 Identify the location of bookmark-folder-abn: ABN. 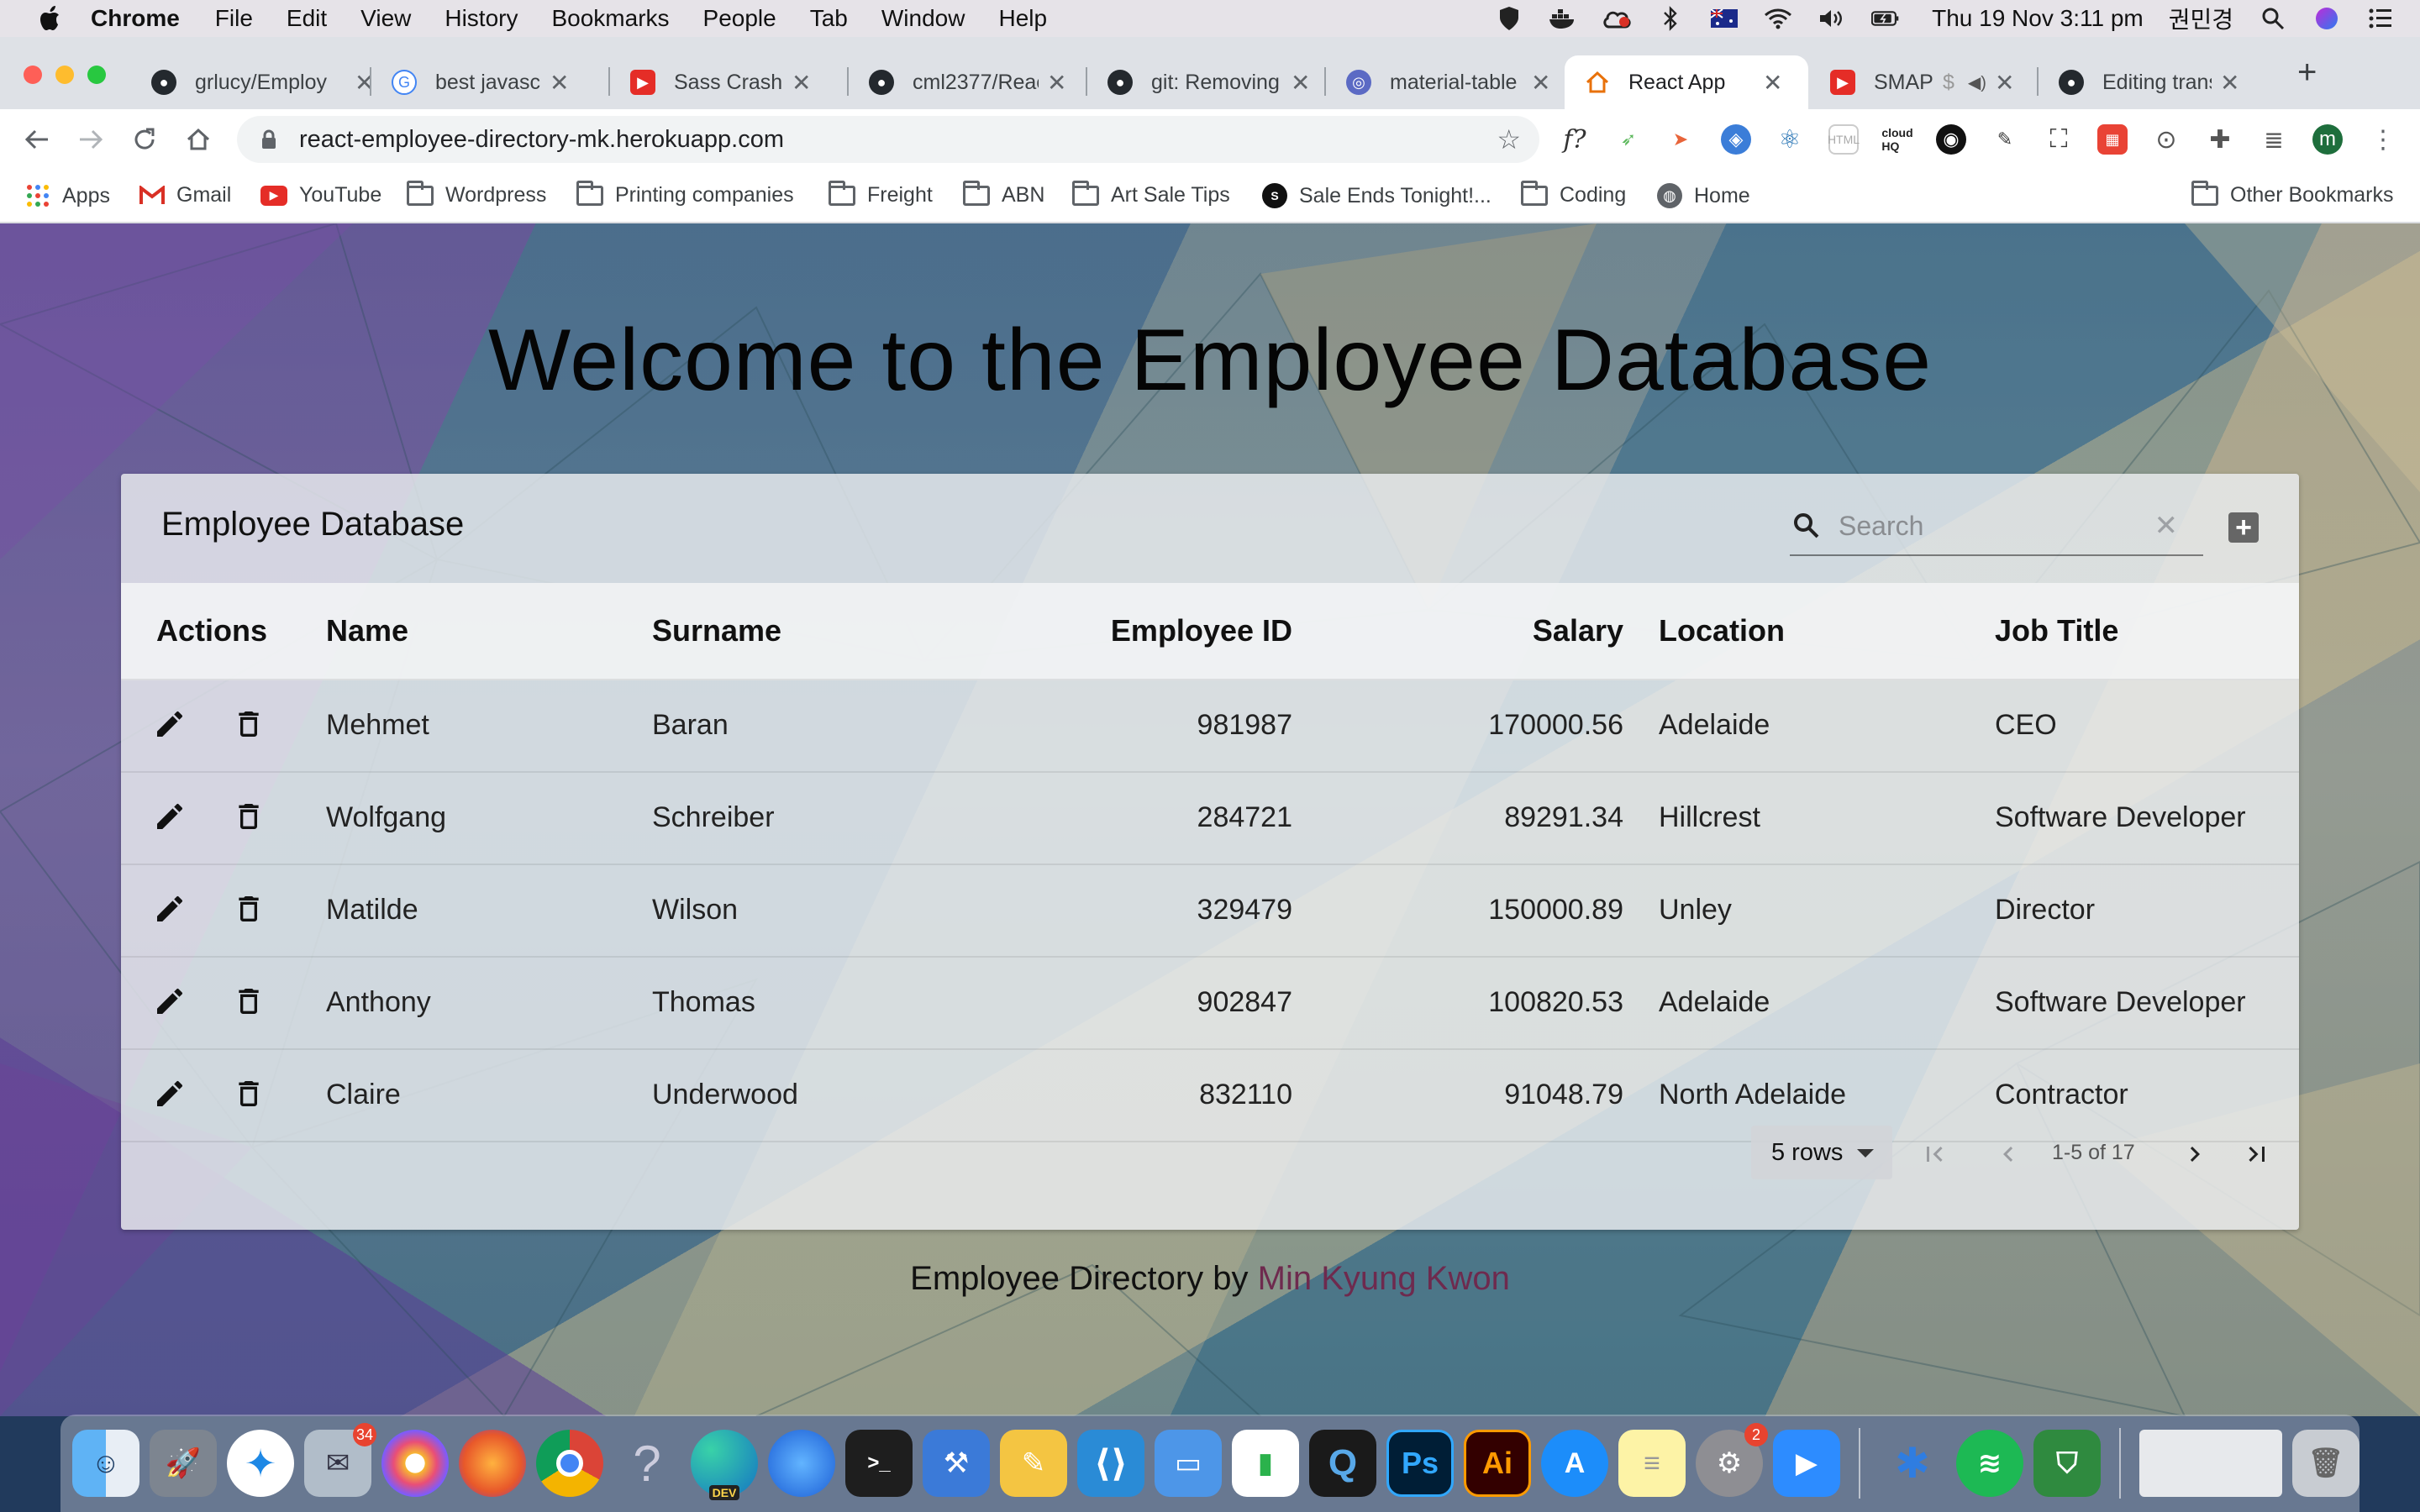
(1003, 193).